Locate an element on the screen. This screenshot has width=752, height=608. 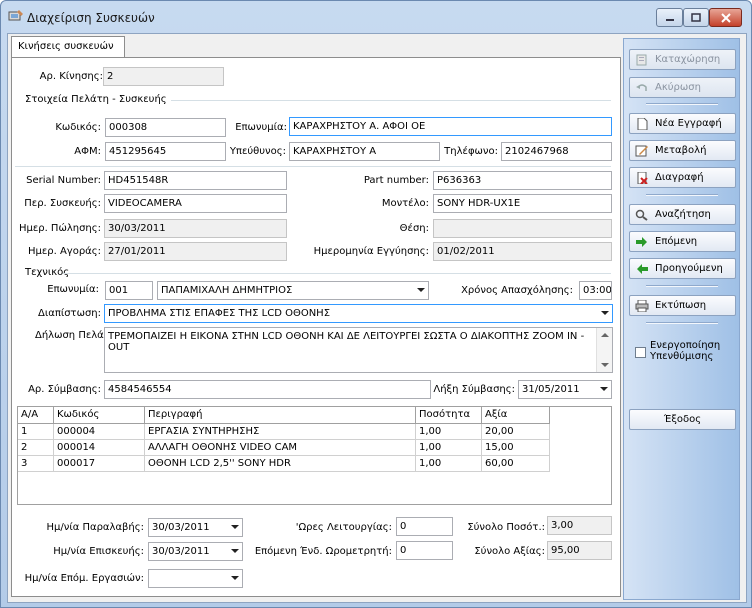
arrow-right-icon is located at coordinates (641, 241).